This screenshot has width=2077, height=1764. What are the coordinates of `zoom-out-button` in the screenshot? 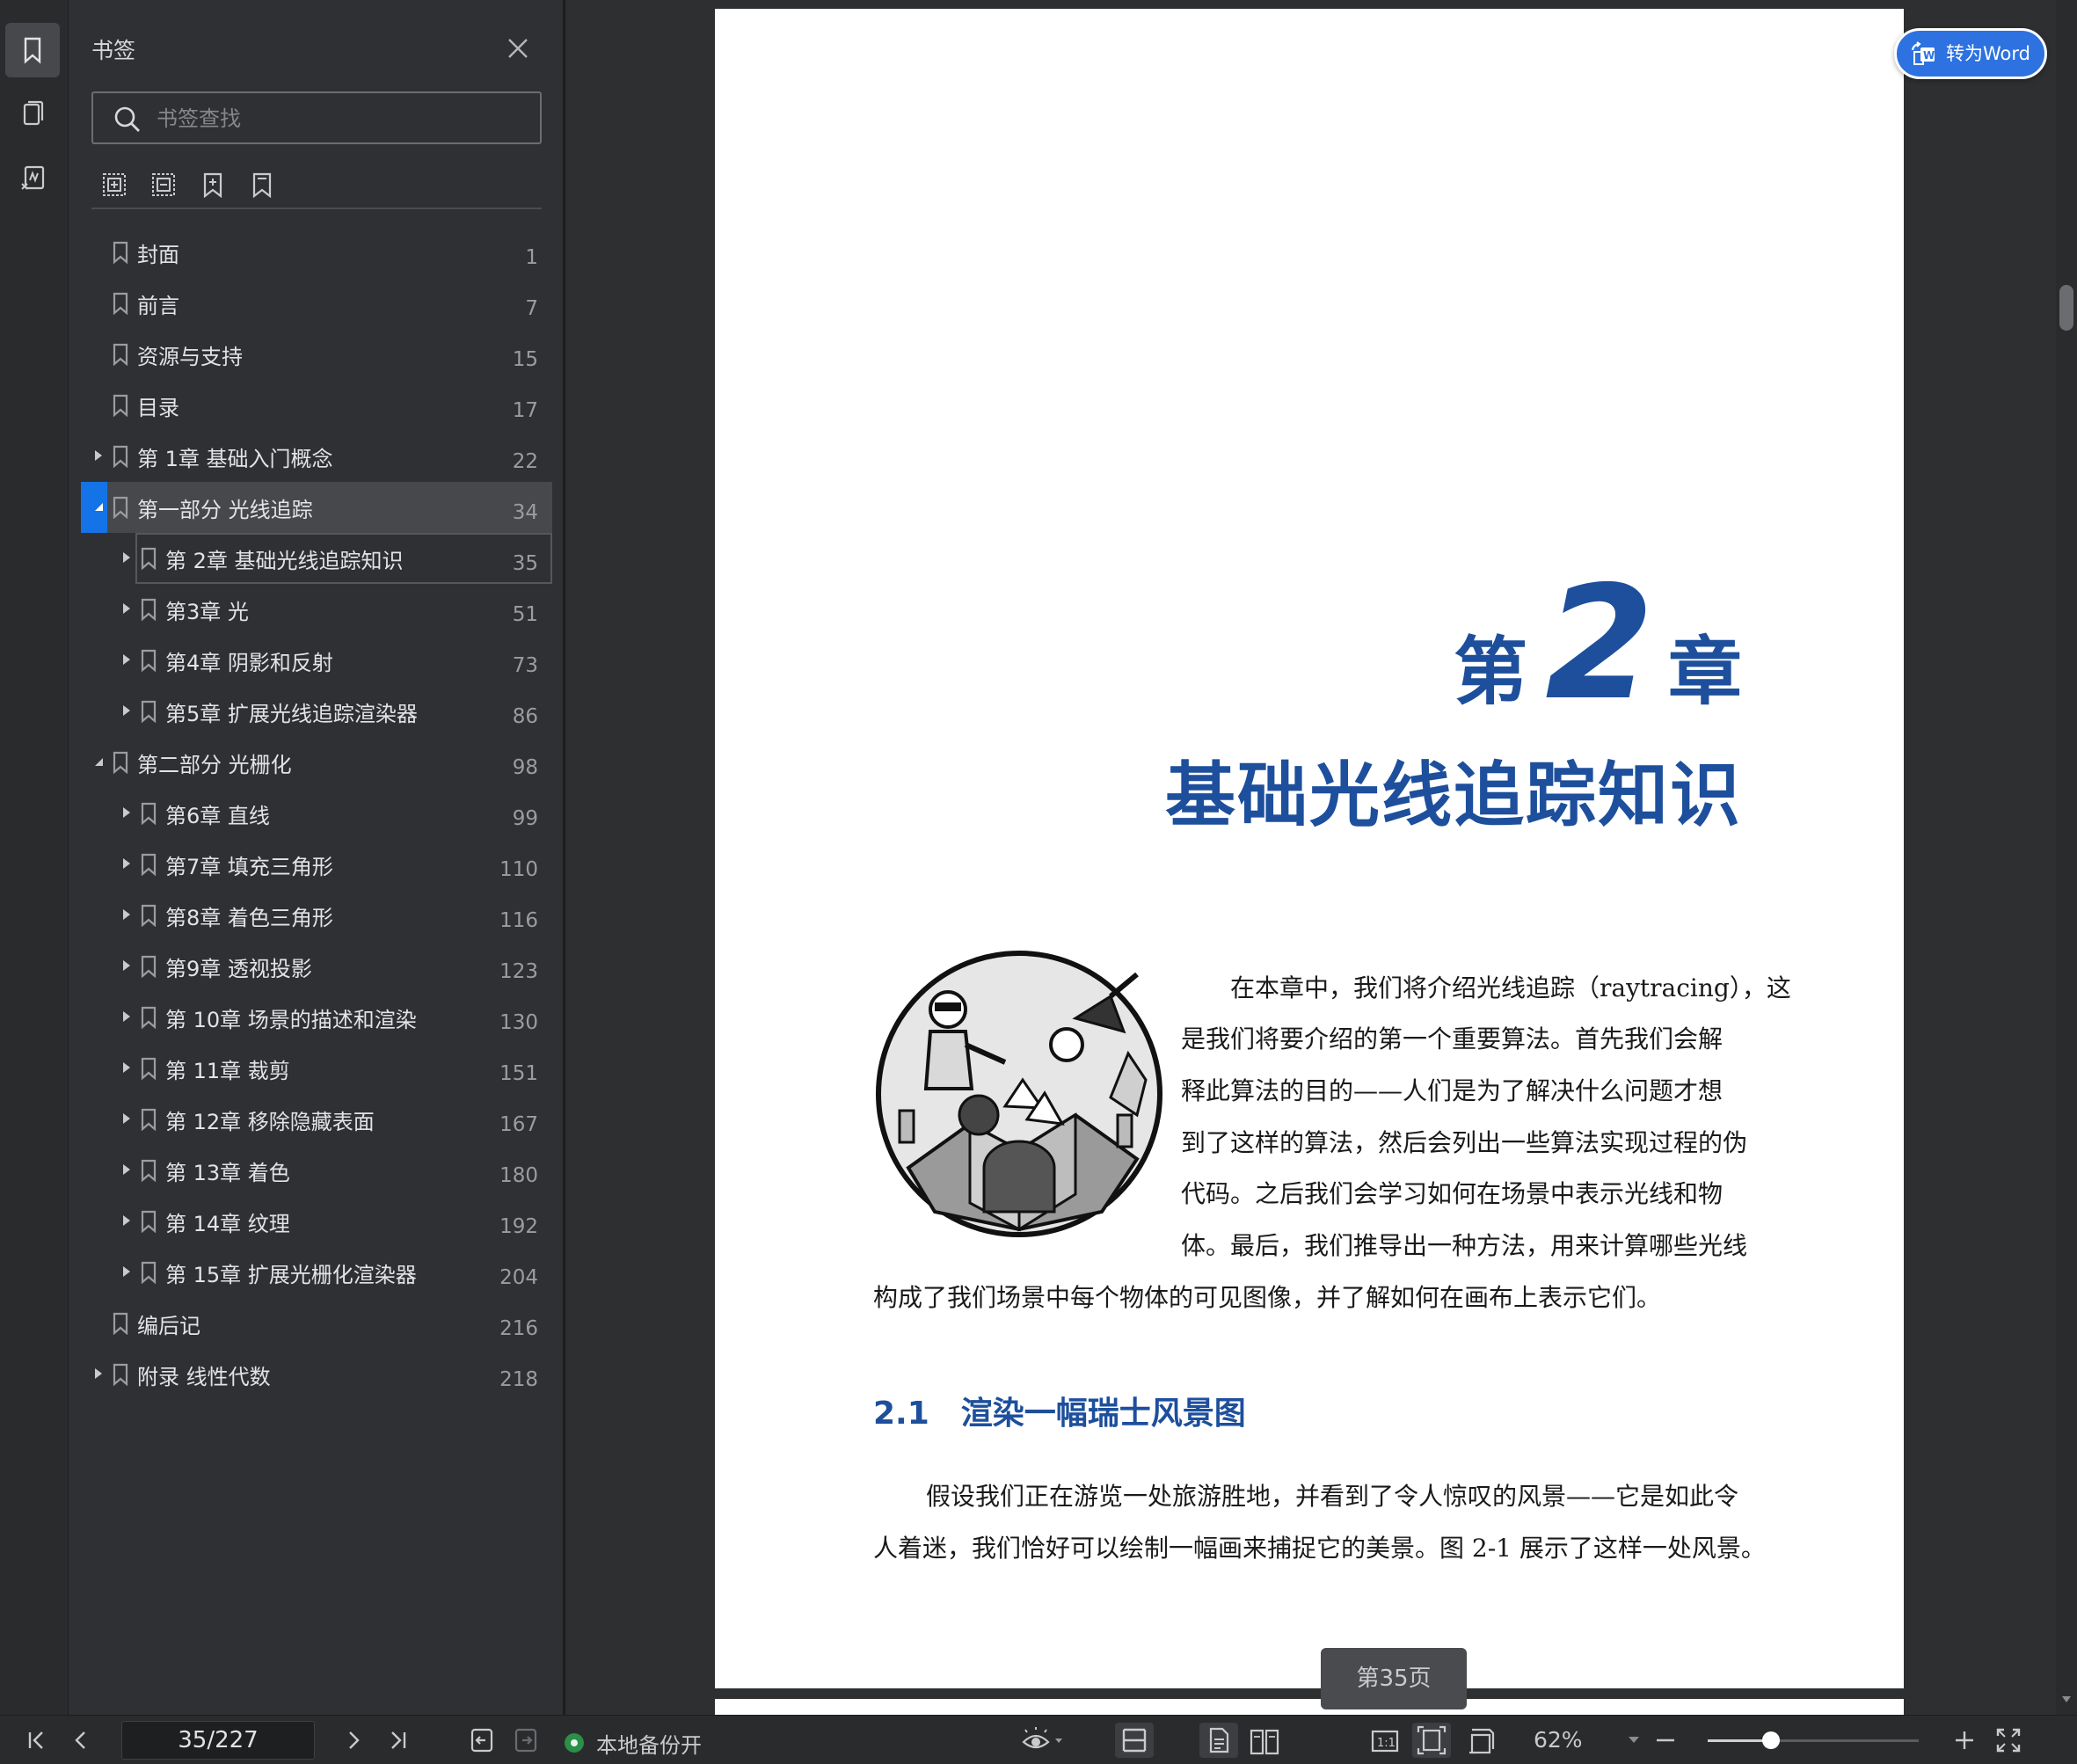 It's located at (1665, 1740).